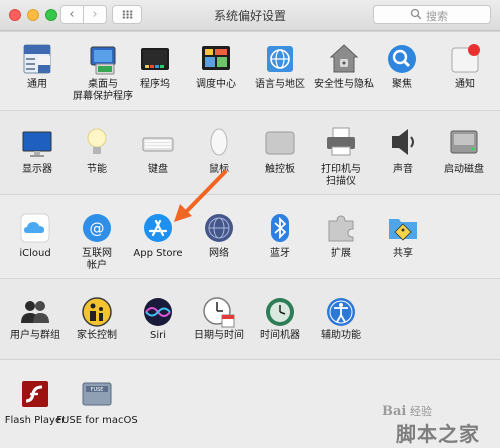 The height and width of the screenshot is (448, 500). What do you see at coordinates (394, 411) in the screenshot?
I see `watermark-baidu-text: Bai` at bounding box center [394, 411].